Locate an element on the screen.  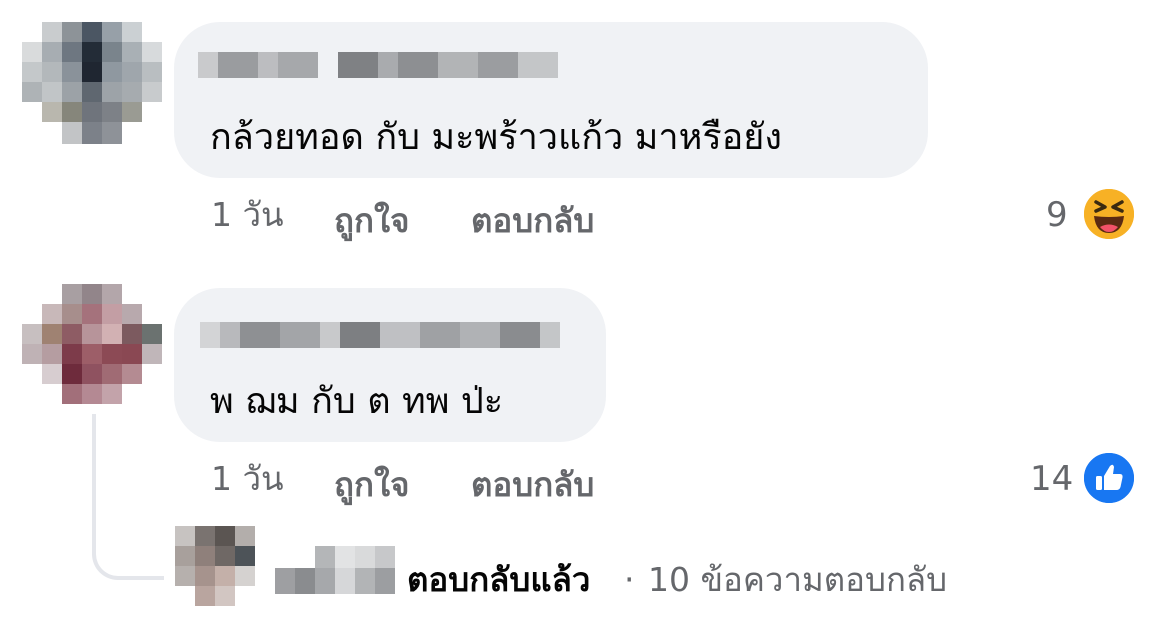
reply-thread-line is located at coordinates (128, 497).